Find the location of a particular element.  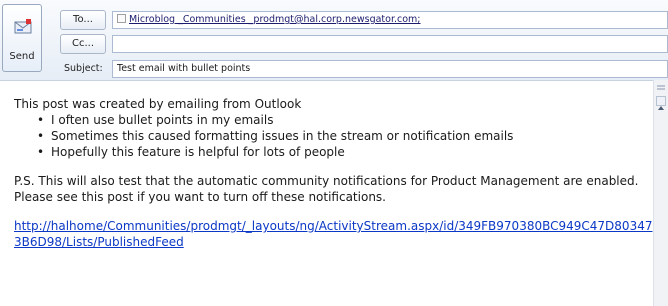

contact-card-icon is located at coordinates (121, 18).